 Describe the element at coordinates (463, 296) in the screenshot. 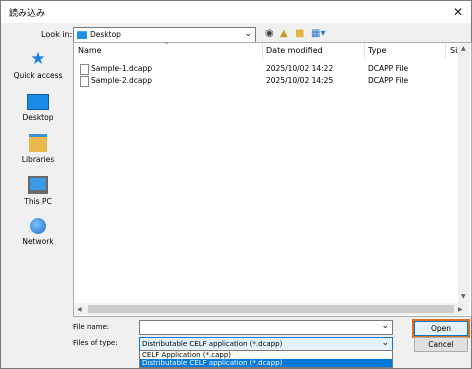

I see `scroll-down-icon: ▼` at that location.